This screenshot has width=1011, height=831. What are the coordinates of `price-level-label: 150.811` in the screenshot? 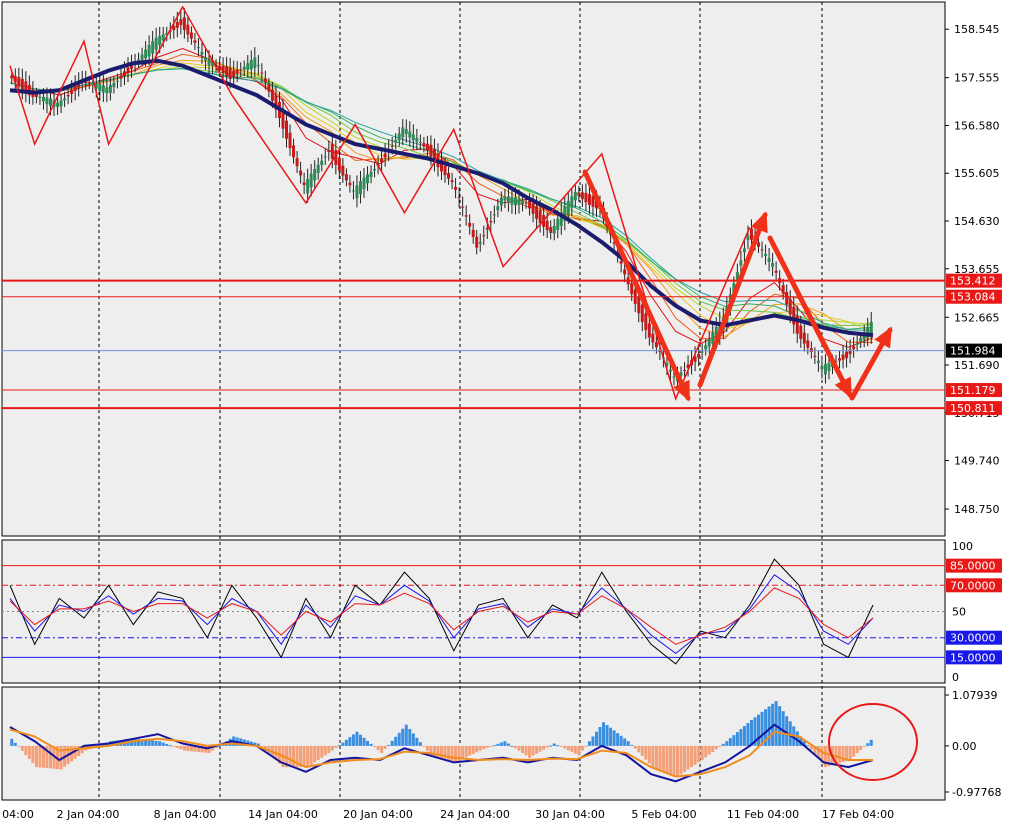 It's located at (973, 408).